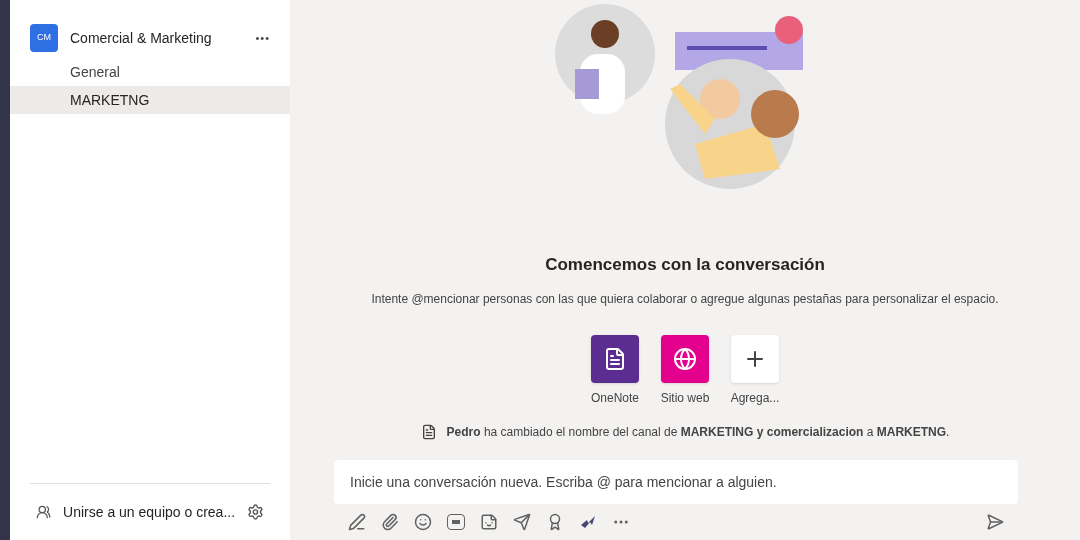  I want to click on app-label: Sitio web, so click(685, 398).